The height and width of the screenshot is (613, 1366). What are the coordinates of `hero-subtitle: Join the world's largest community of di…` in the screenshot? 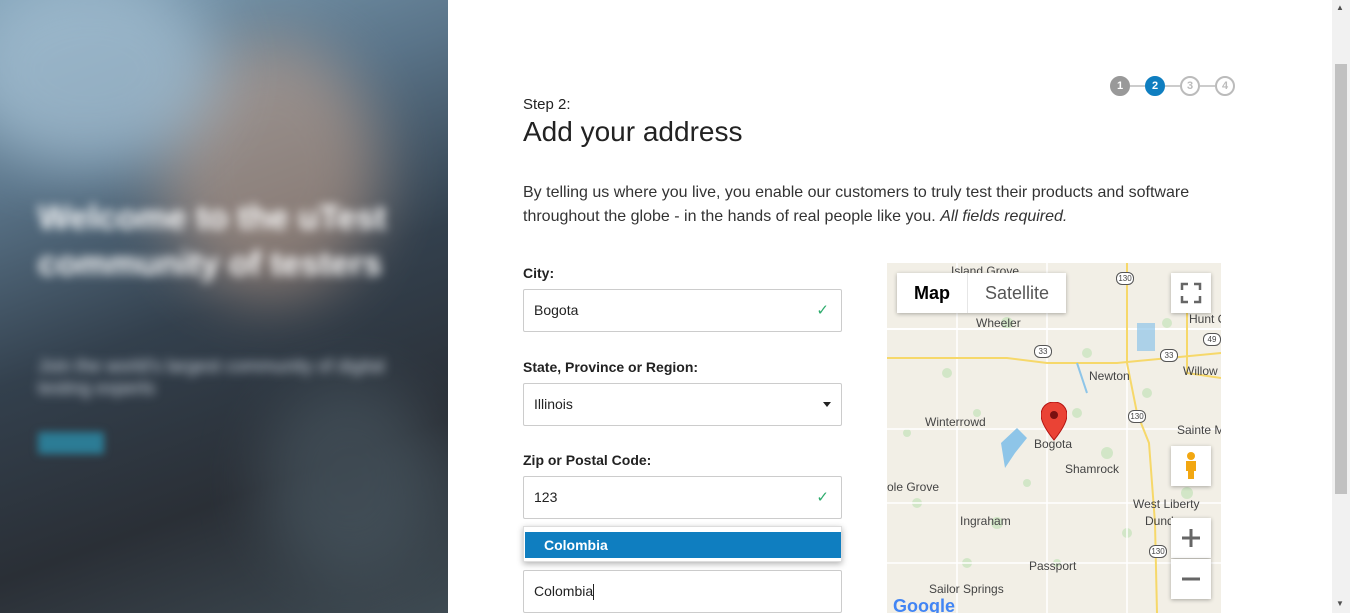 It's located at (211, 377).